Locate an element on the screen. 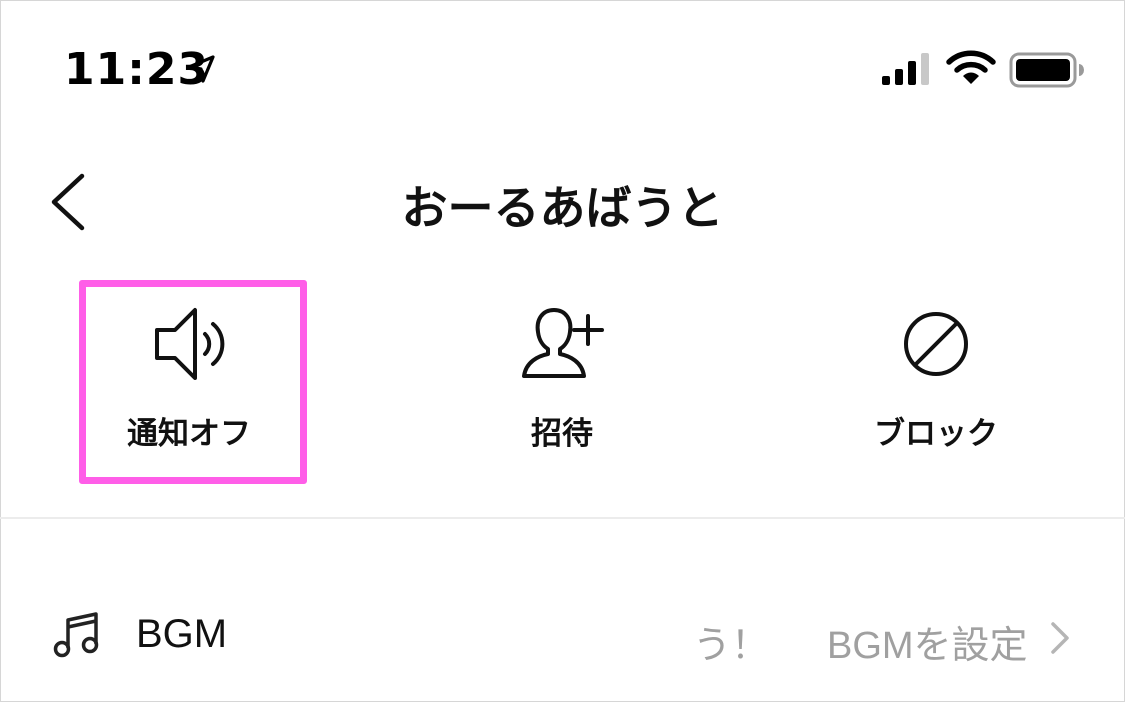 This screenshot has width=1125, height=702. bgm-title: BGM is located at coordinates (182, 634).